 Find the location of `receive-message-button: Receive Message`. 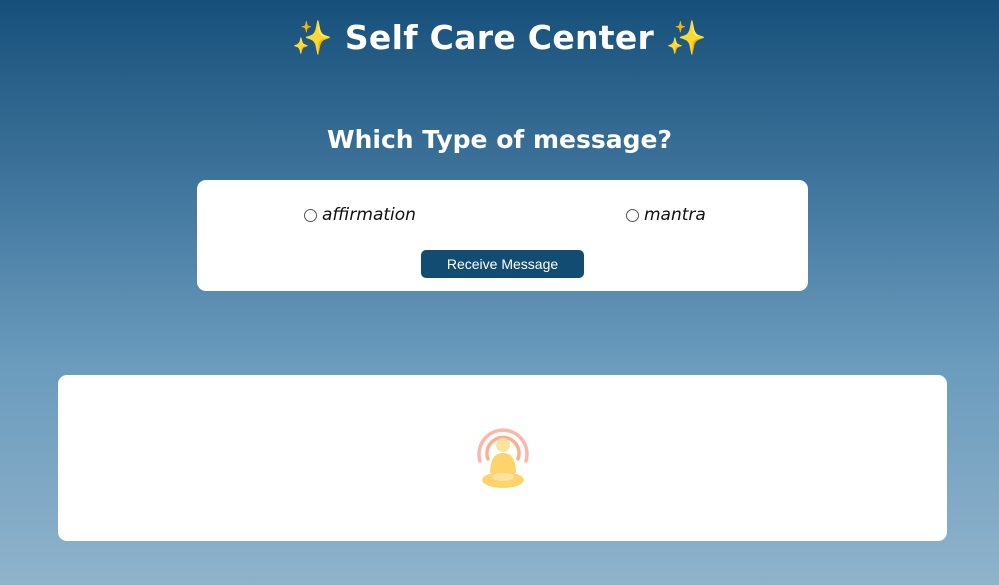

receive-message-button: Receive Message is located at coordinates (502, 264).